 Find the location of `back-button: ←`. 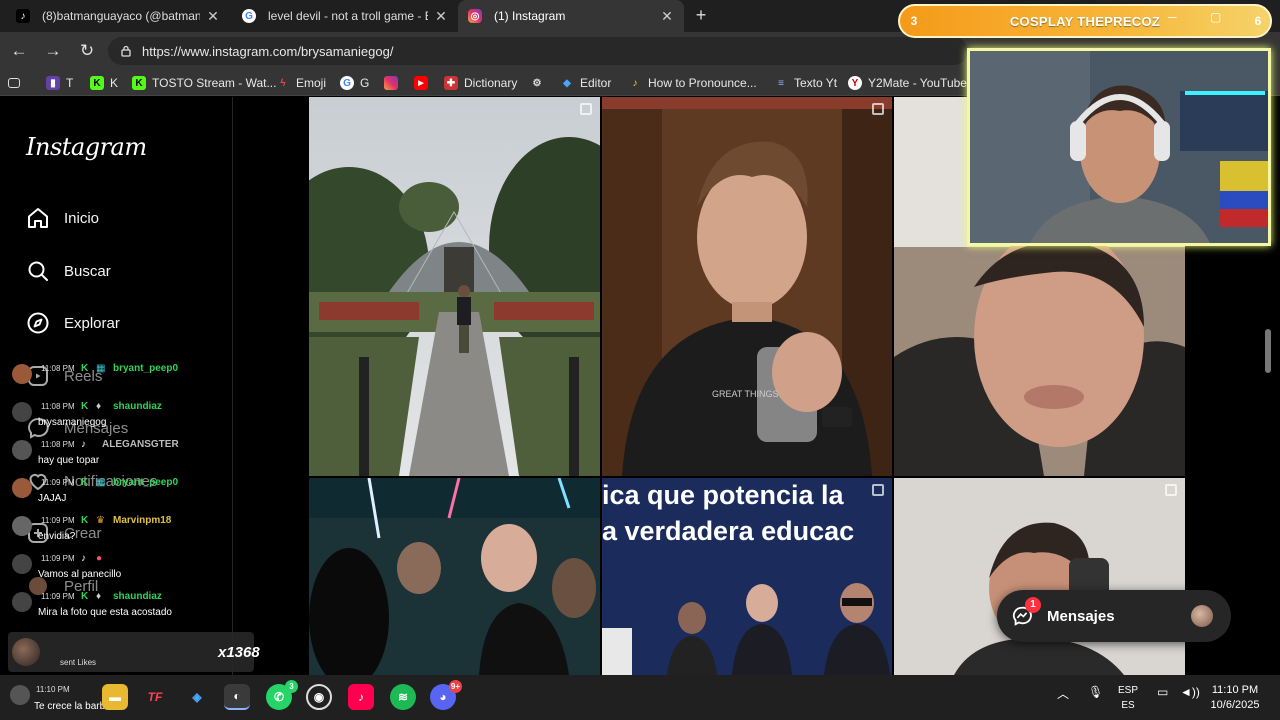

back-button: ← is located at coordinates (19, 51).